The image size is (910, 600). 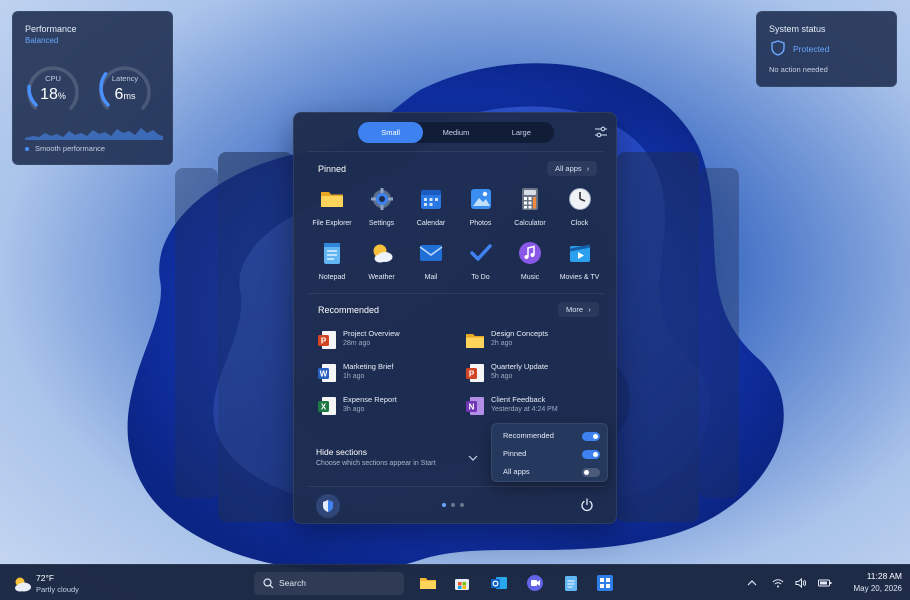 I want to click on weather-icon, so click(x=382, y=253).